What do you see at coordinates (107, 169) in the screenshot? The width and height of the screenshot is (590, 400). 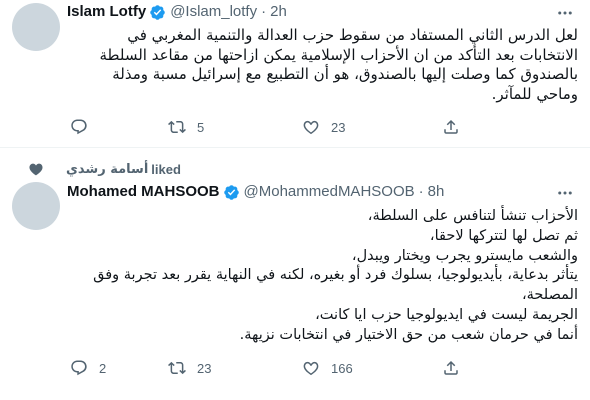 I see `liker-name: أسامة رشدي` at bounding box center [107, 169].